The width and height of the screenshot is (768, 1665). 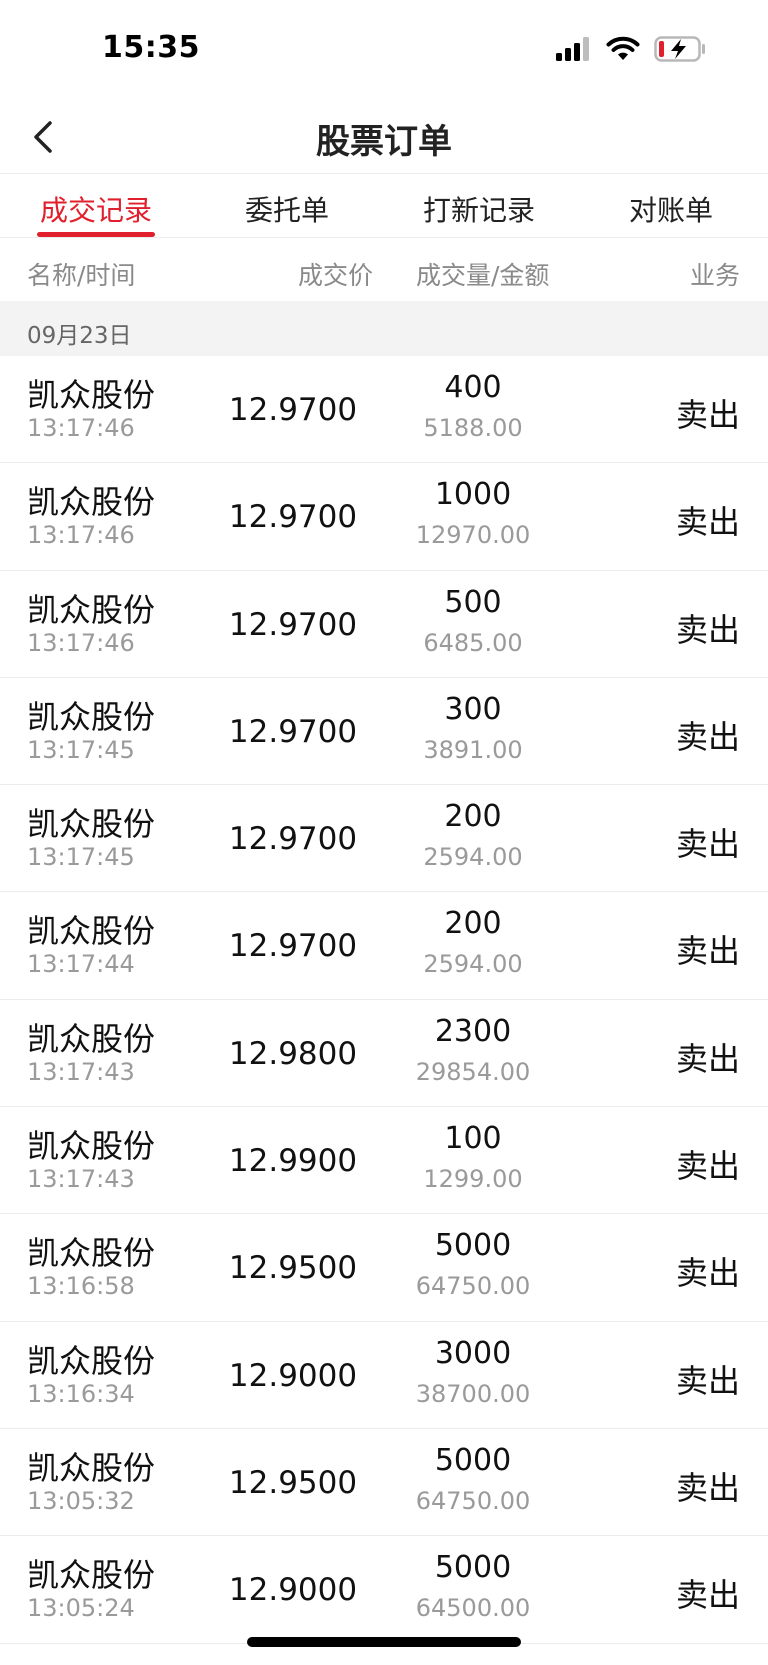 What do you see at coordinates (81, 1286) in the screenshot?
I see `trade-time: 13:16:58` at bounding box center [81, 1286].